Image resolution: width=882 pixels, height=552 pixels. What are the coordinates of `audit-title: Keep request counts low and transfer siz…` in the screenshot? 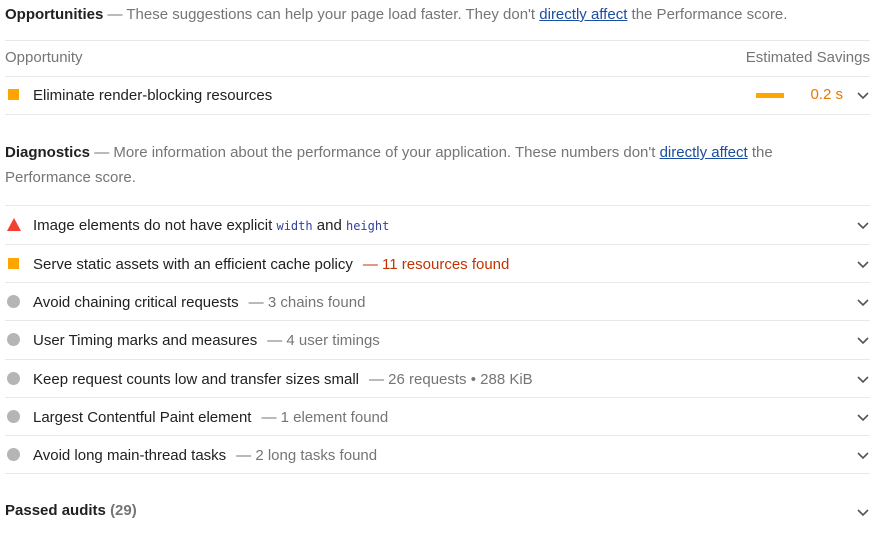 It's located at (196, 379).